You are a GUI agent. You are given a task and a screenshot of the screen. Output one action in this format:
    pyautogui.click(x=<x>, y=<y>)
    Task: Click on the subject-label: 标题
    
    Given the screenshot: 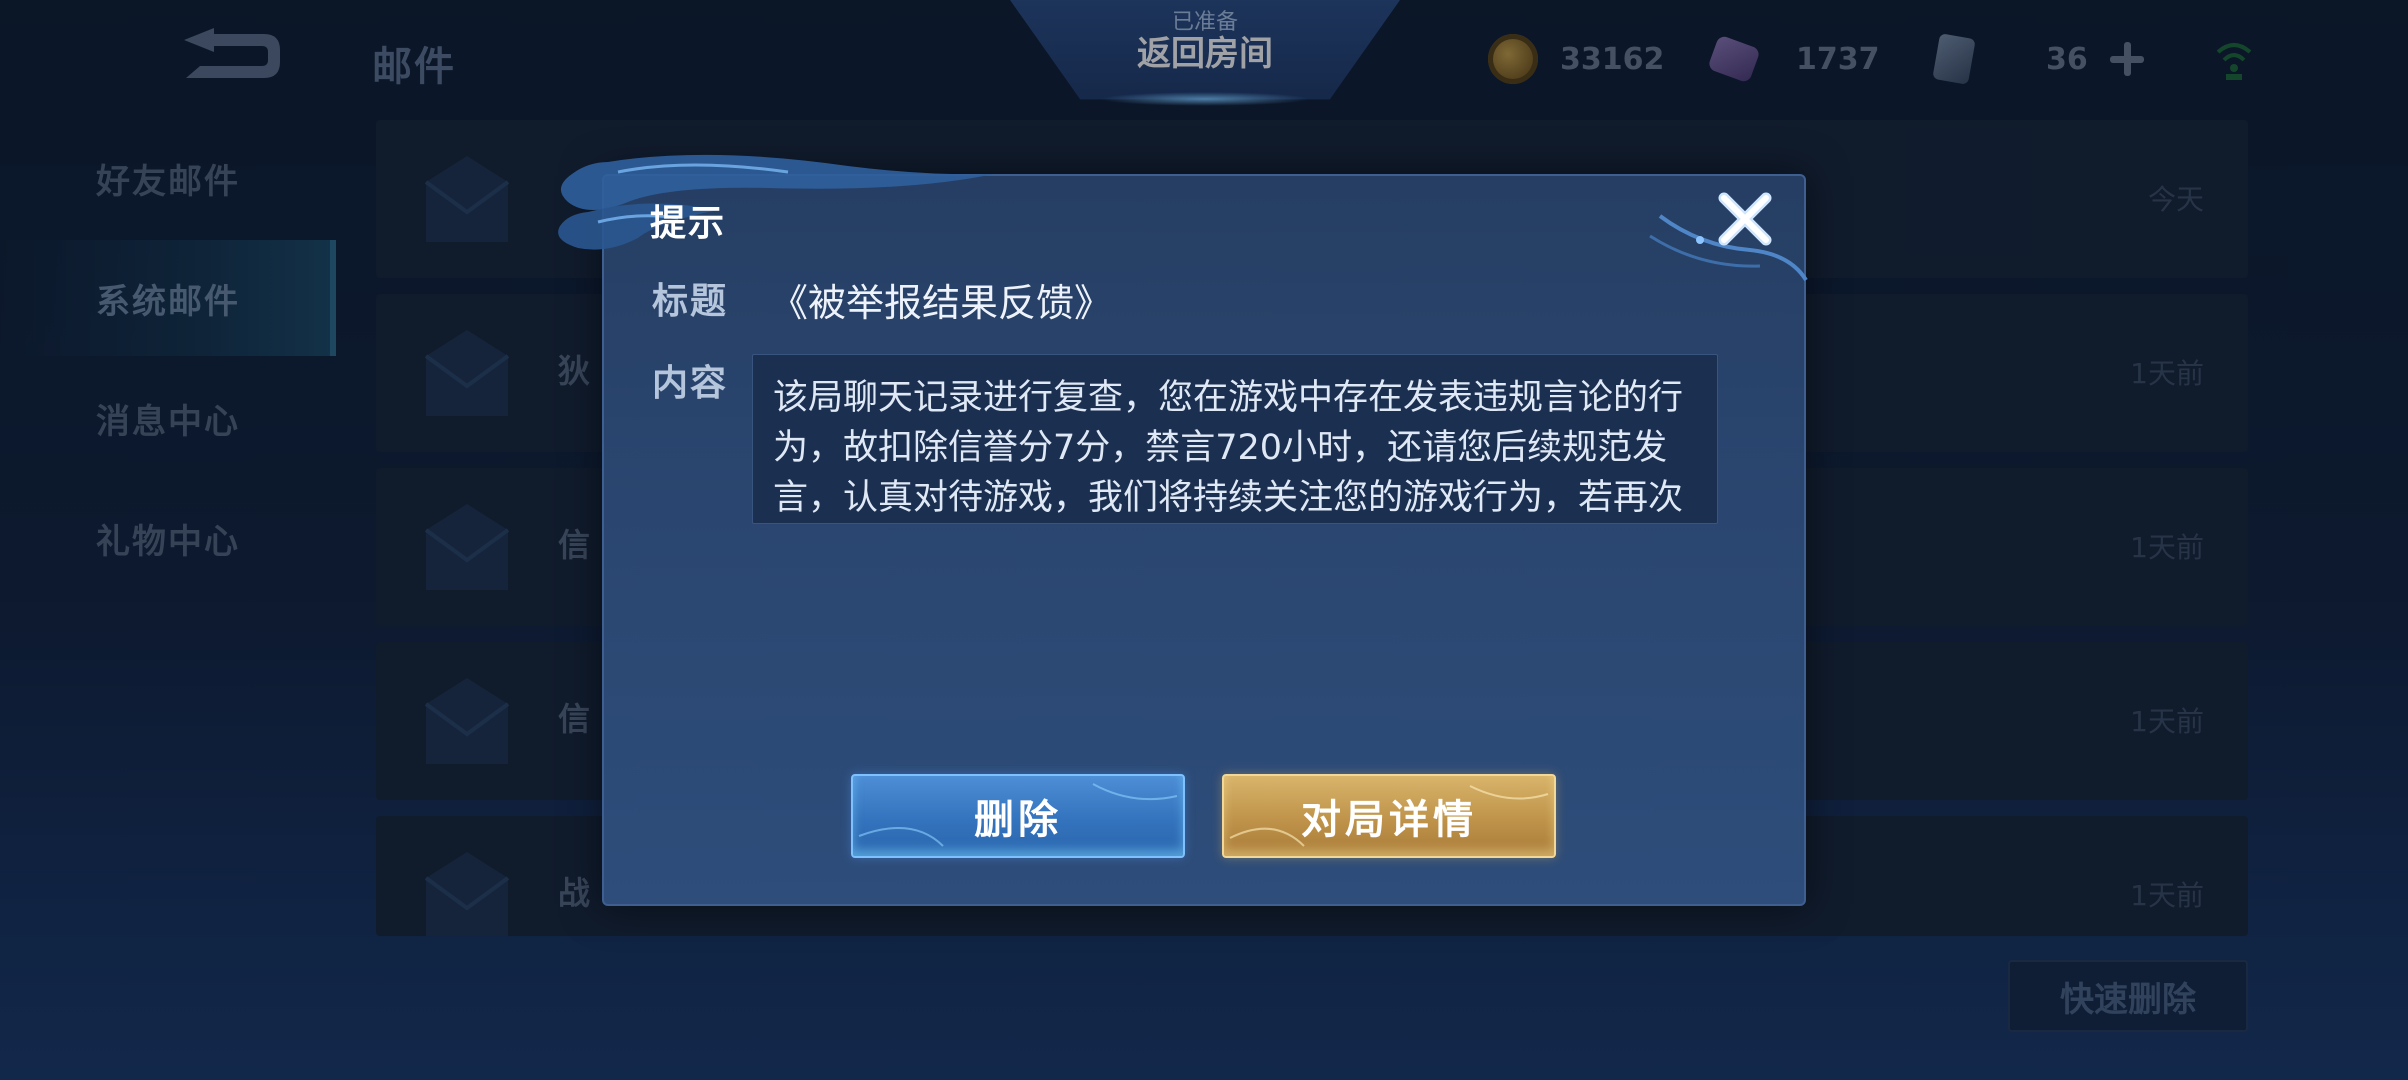 What is the action you would take?
    pyautogui.click(x=690, y=301)
    